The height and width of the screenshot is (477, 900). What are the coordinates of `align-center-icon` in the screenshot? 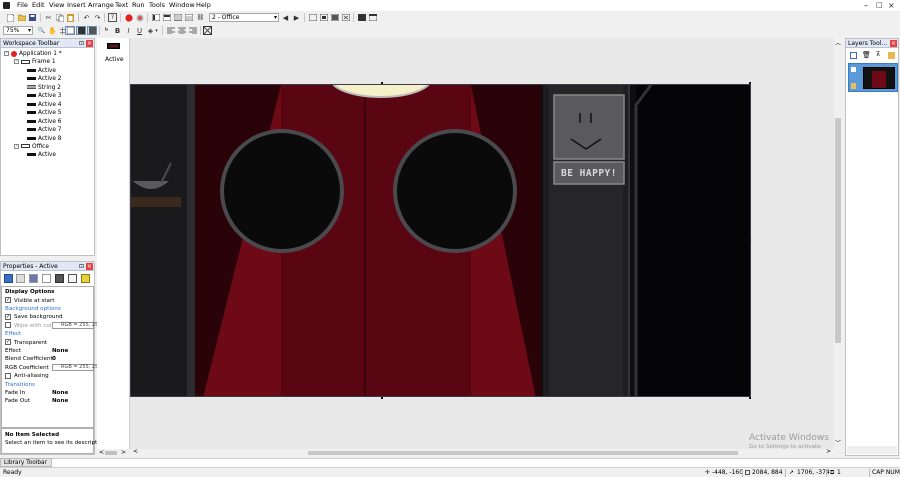 It's located at (181, 30).